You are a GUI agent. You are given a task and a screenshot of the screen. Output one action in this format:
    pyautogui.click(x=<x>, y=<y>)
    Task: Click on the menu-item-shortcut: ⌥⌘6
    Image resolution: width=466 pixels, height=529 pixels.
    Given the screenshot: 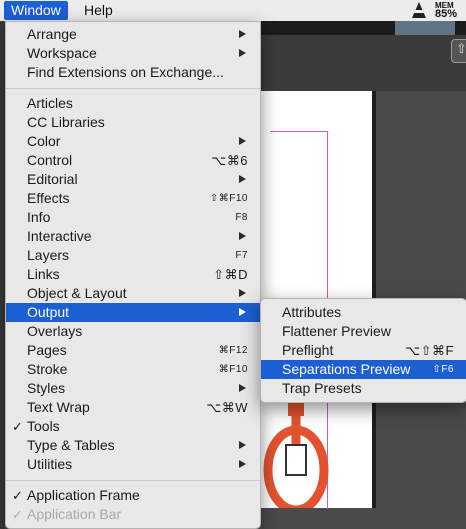 What is the action you would take?
    pyautogui.click(x=229, y=160)
    